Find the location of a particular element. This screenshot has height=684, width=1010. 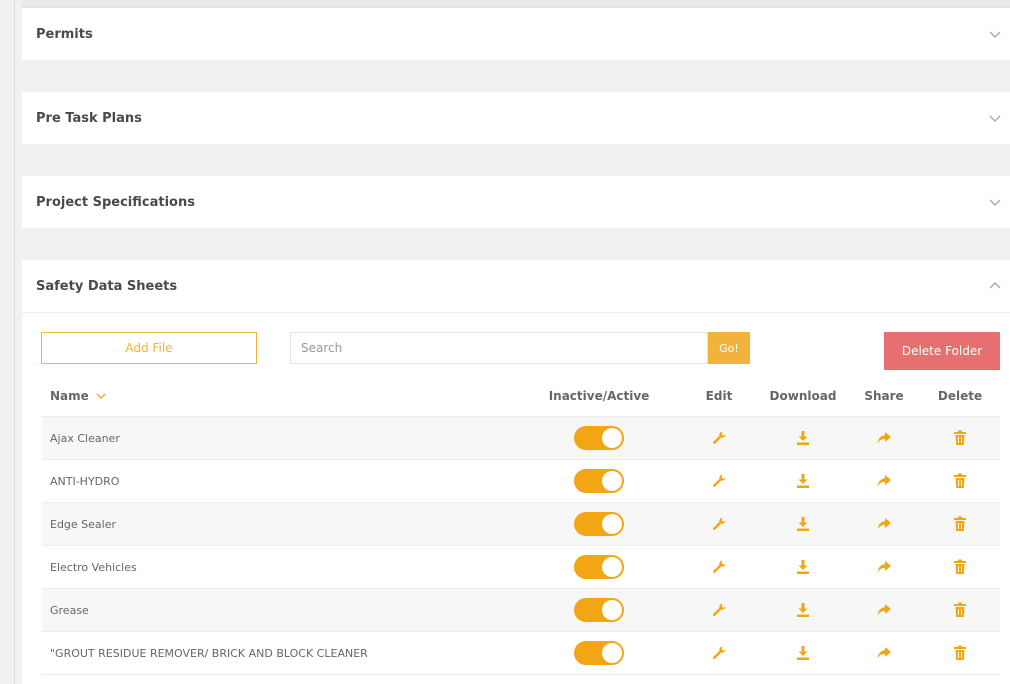

delete-folder-button: Delete Folder is located at coordinates (942, 351).